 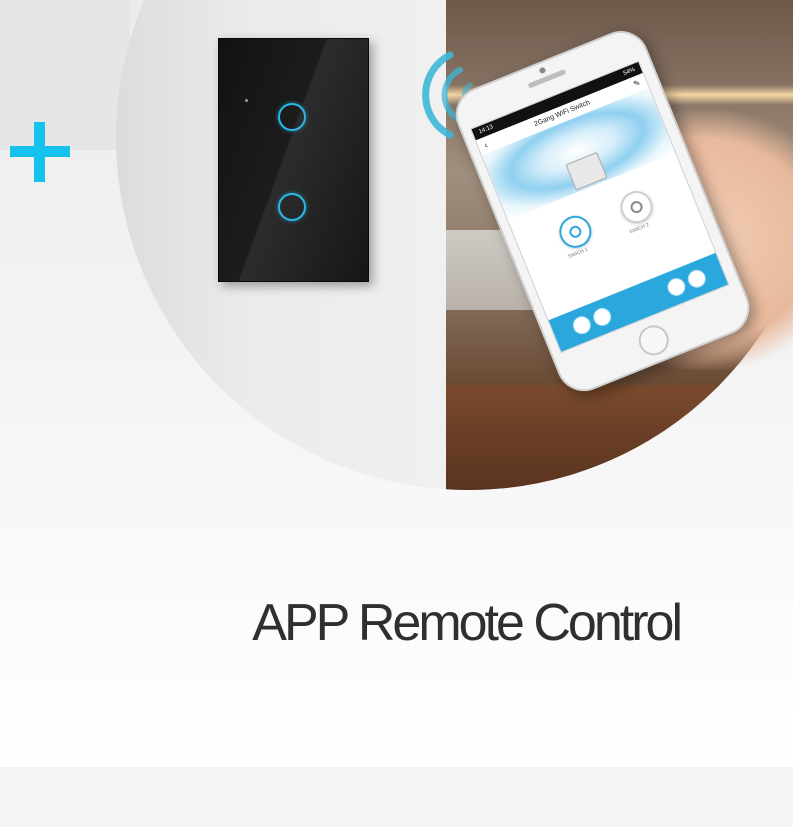 What do you see at coordinates (396, 797) in the screenshot?
I see `footer-band` at bounding box center [396, 797].